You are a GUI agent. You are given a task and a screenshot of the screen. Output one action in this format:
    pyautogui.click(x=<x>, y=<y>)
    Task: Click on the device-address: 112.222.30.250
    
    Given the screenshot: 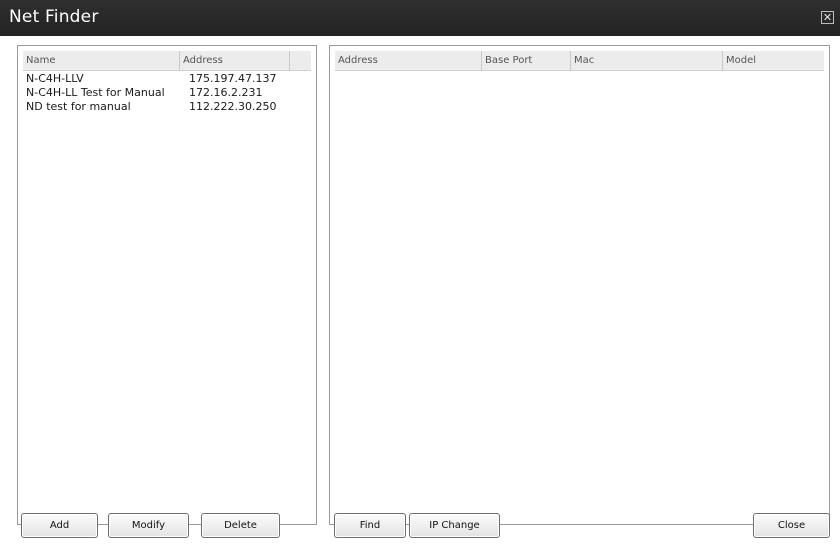 What is the action you would take?
    pyautogui.click(x=233, y=106)
    